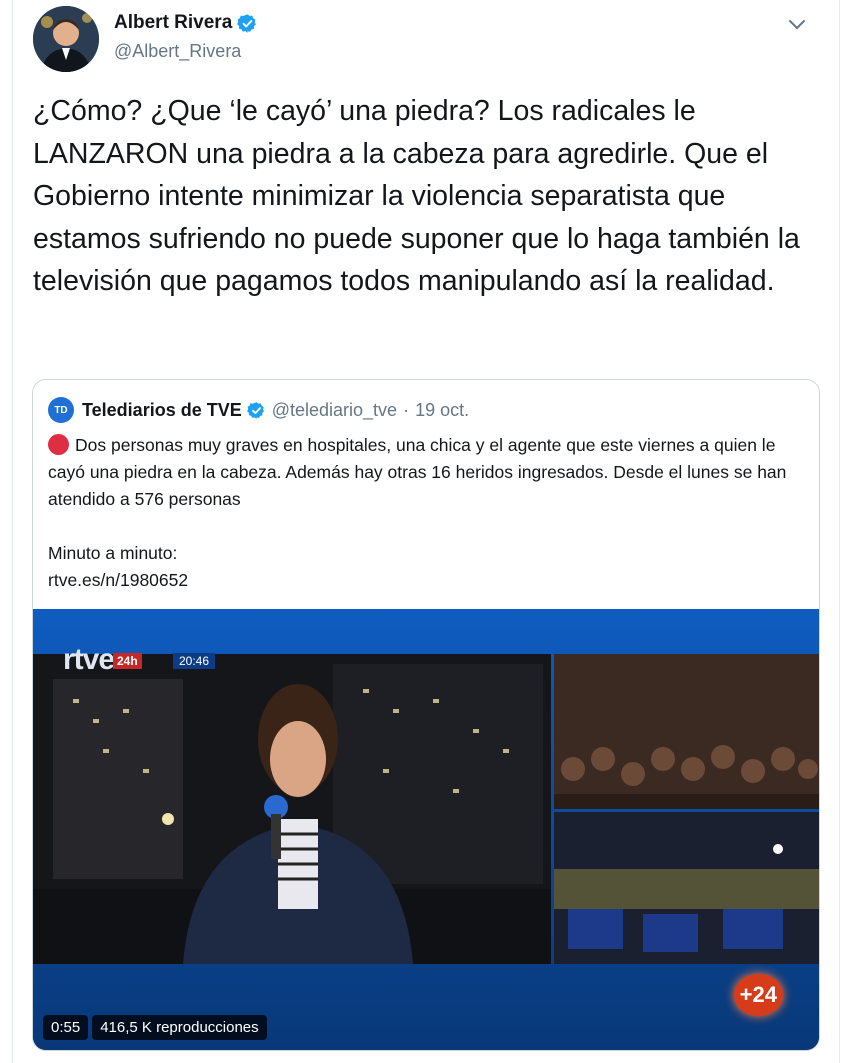  Describe the element at coordinates (179, 1027) in the screenshot. I see `video-views: 416,5 K reproducciones` at that location.